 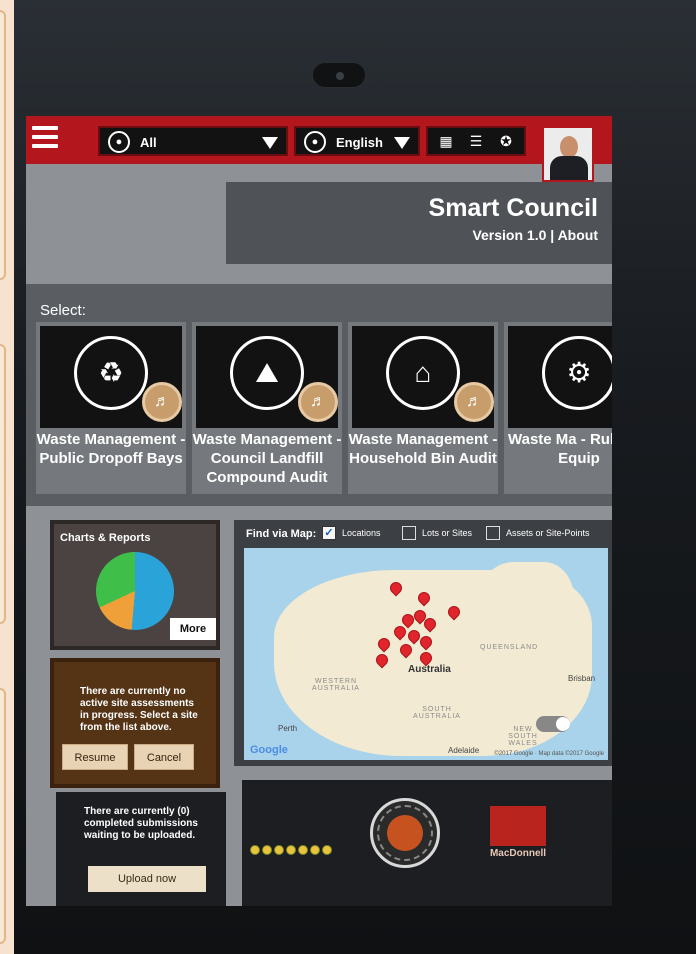 What do you see at coordinates (560, 449) in the screenshot?
I see `card-label: Waste Ma - Rubbish Equip` at bounding box center [560, 449].